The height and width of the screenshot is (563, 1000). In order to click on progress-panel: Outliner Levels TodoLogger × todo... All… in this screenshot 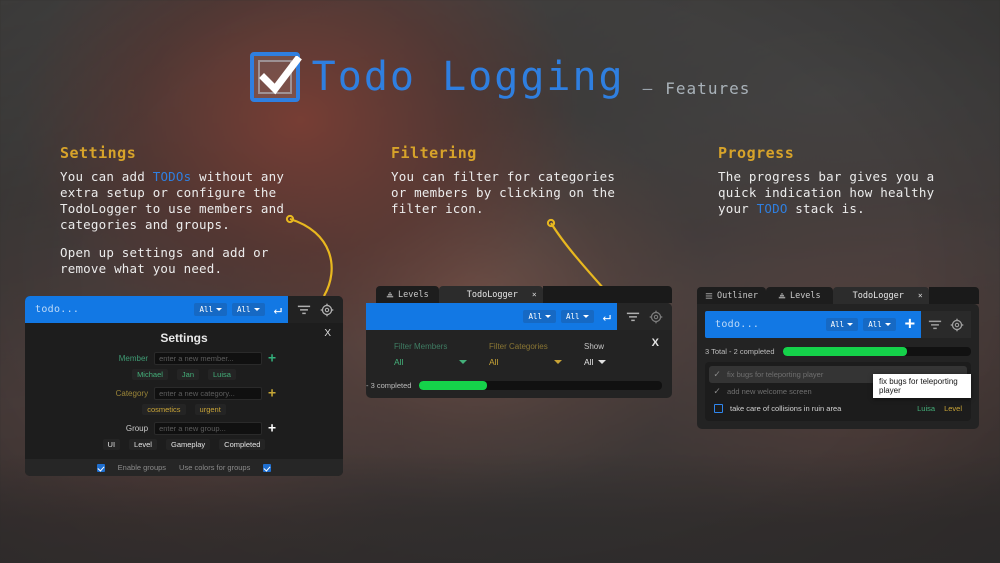, I will do `click(838, 358)`.